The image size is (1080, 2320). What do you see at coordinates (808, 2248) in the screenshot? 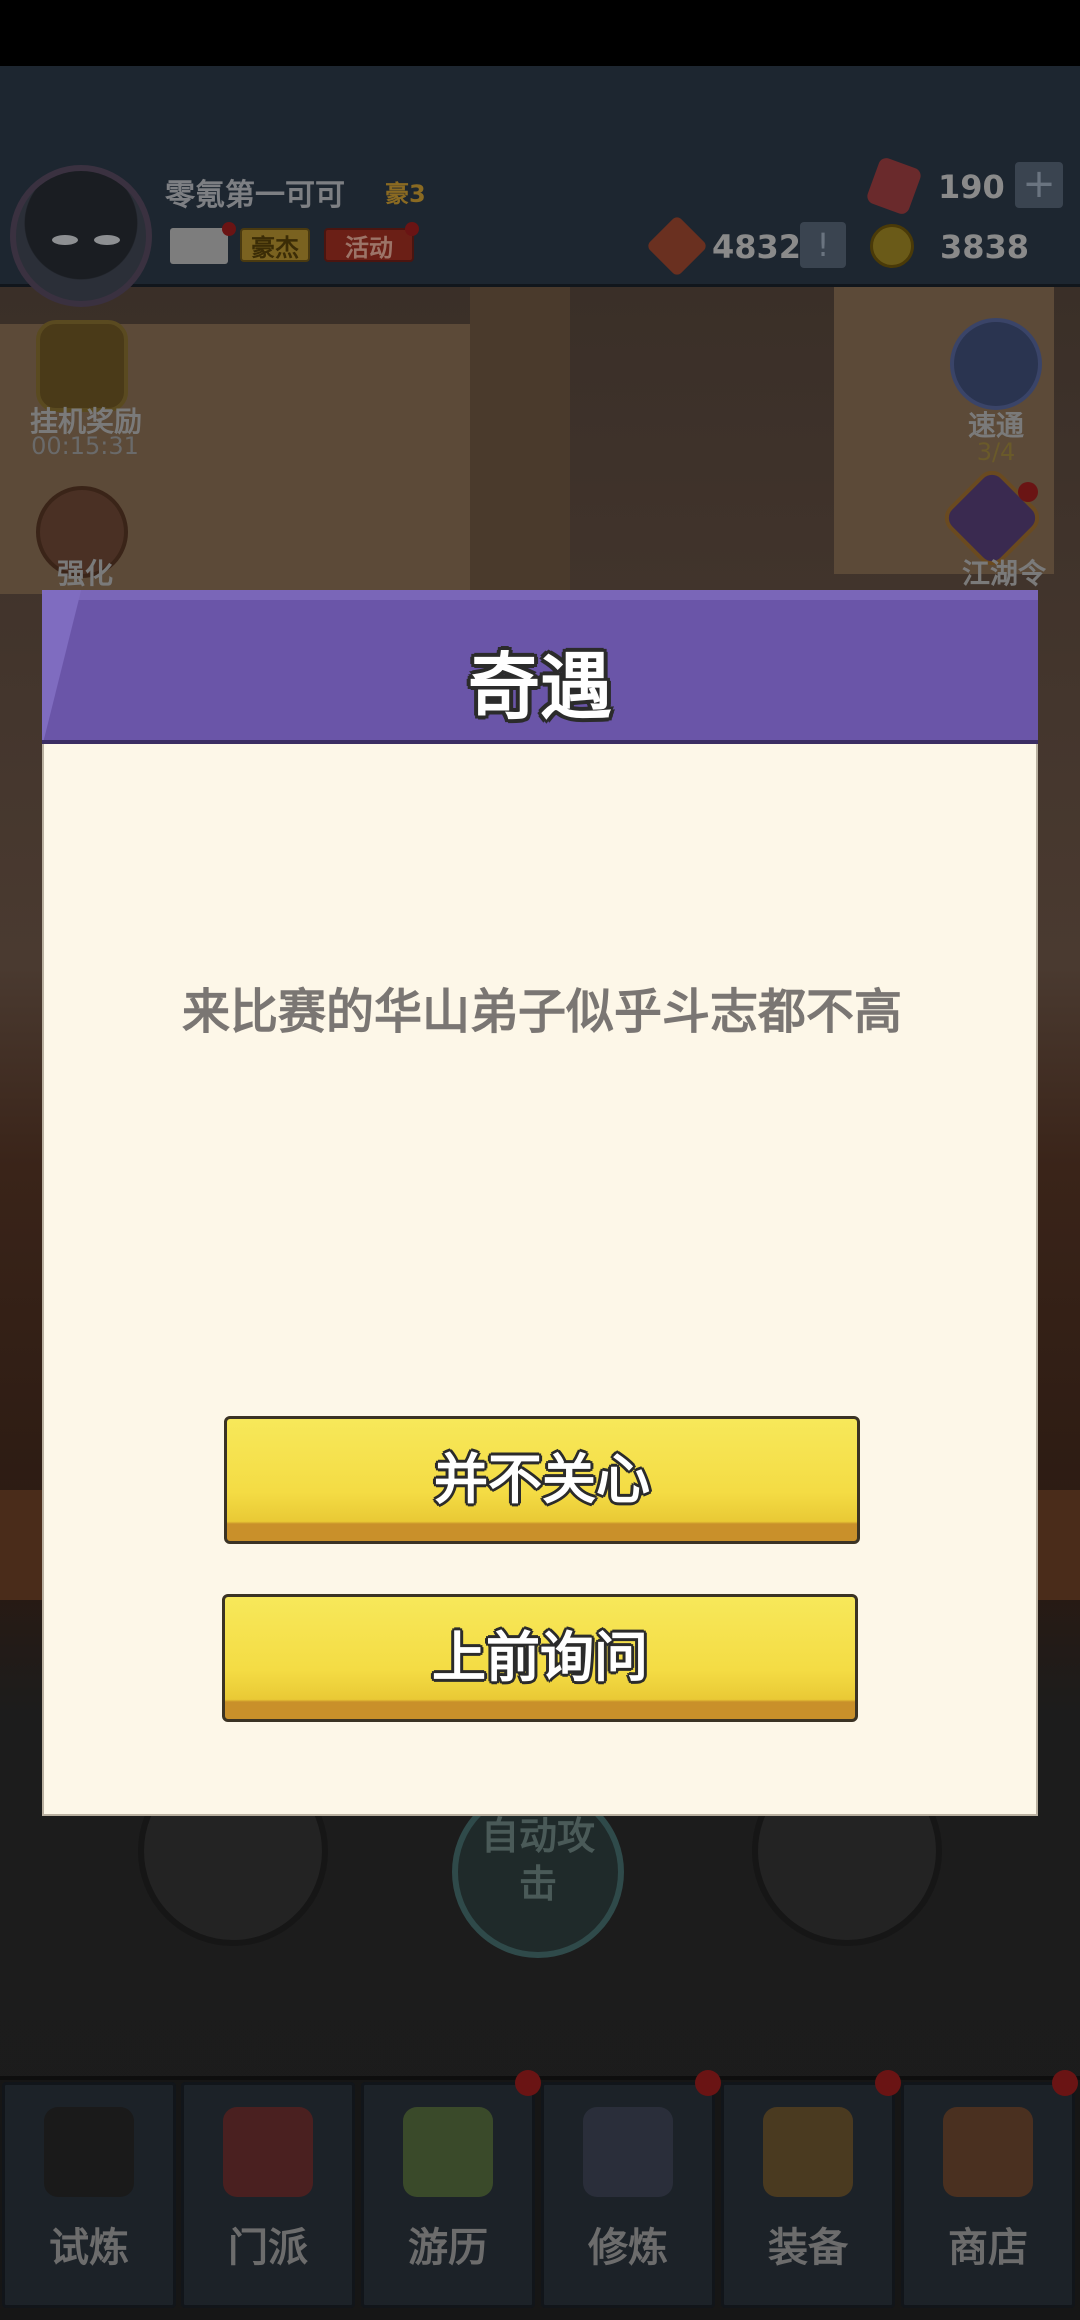
I see `nav-equipment-label: 装备` at bounding box center [808, 2248].